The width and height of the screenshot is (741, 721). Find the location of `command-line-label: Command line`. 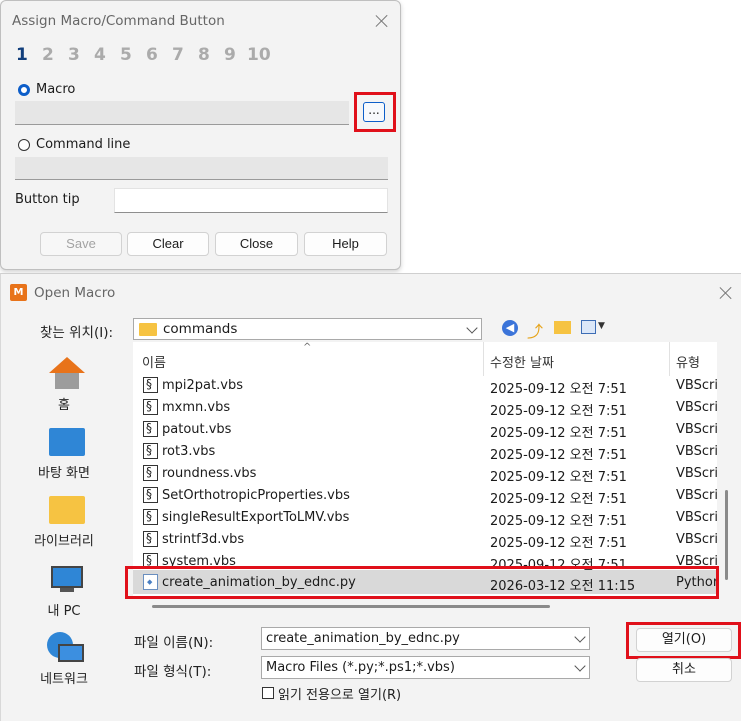

command-line-label: Command line is located at coordinates (83, 144).